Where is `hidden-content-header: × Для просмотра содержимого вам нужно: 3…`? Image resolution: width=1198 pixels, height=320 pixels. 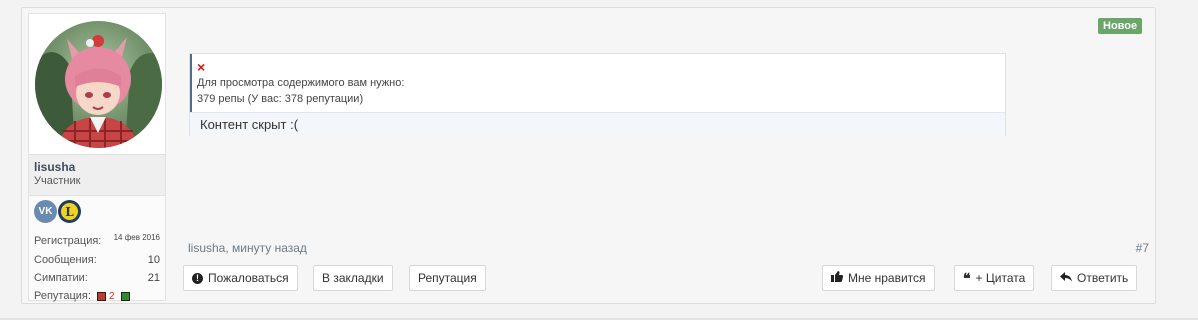 hidden-content-header: × Для просмотра содержимого вам нужно: 3… is located at coordinates (597, 83).